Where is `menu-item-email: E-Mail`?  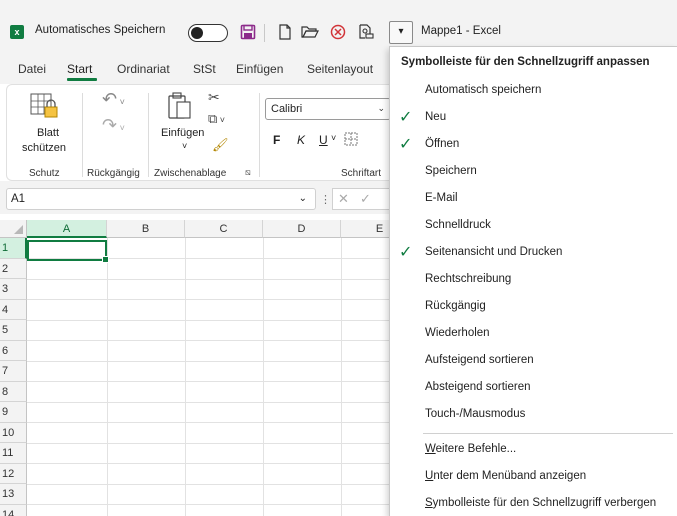
menu-item-email: E-Mail is located at coordinates (533, 198).